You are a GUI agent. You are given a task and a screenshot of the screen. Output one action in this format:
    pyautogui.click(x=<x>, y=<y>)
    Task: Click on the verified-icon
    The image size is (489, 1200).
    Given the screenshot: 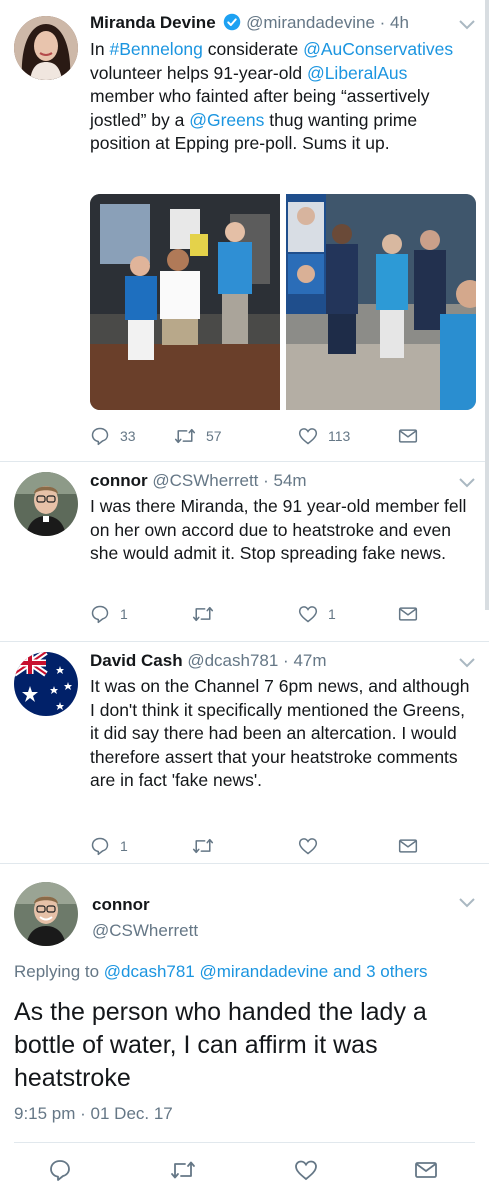 What is the action you would take?
    pyautogui.click(x=232, y=25)
    